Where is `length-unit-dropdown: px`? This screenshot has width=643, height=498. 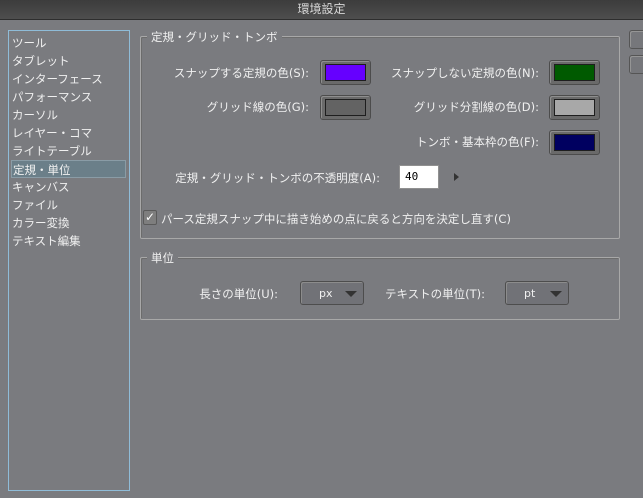 length-unit-dropdown: px is located at coordinates (332, 293).